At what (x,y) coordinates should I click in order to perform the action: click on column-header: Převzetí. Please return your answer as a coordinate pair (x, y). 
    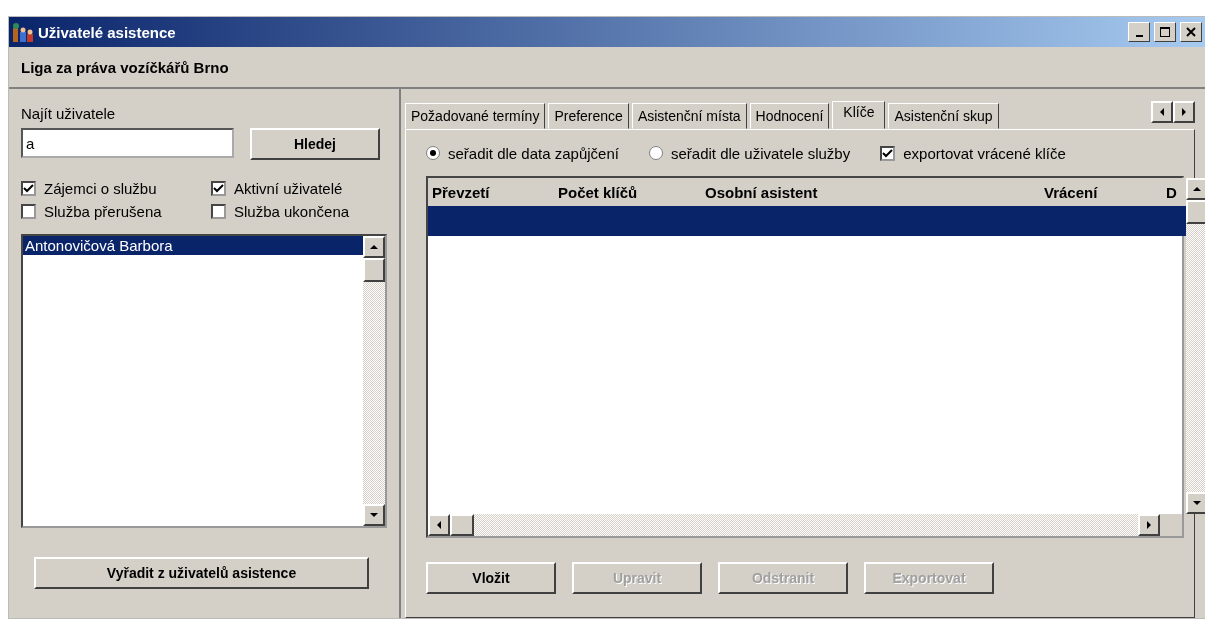
    Looking at the image, I should click on (491, 192).